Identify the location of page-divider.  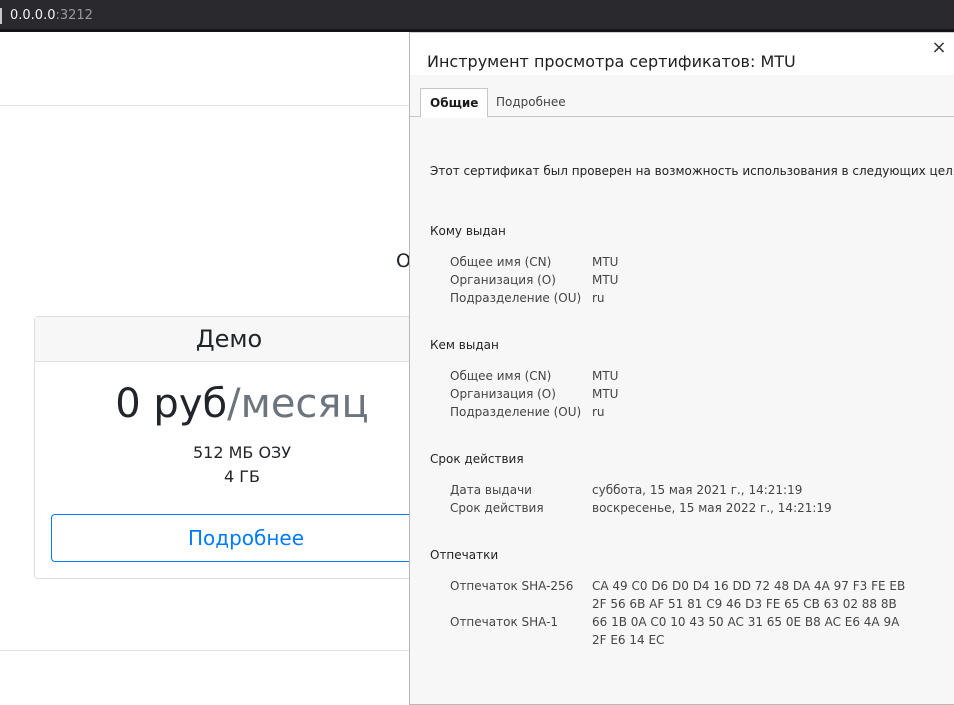
(210, 650).